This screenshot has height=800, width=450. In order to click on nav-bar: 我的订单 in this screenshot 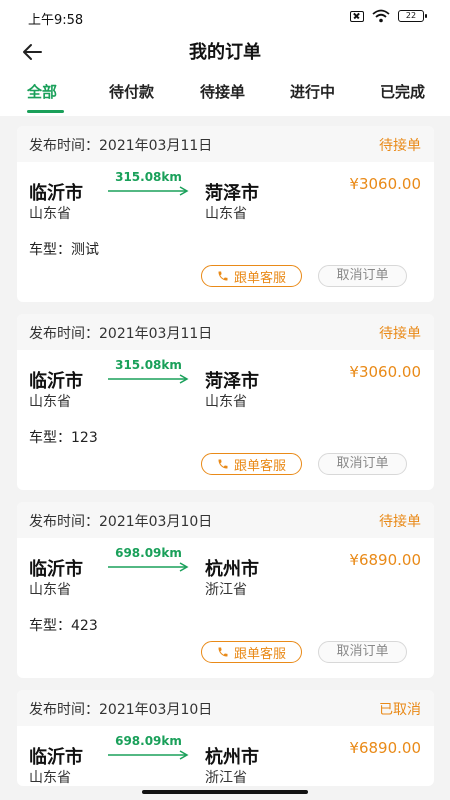, I will do `click(225, 52)`.